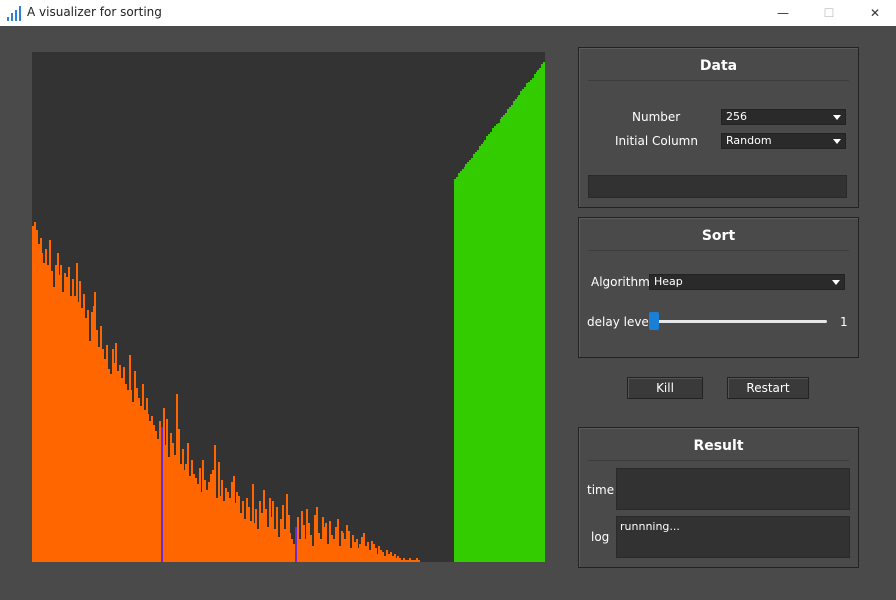 This screenshot has width=896, height=600. What do you see at coordinates (718, 127) in the screenshot?
I see `data-panel: Data Number 256 Initial Column Random` at bounding box center [718, 127].